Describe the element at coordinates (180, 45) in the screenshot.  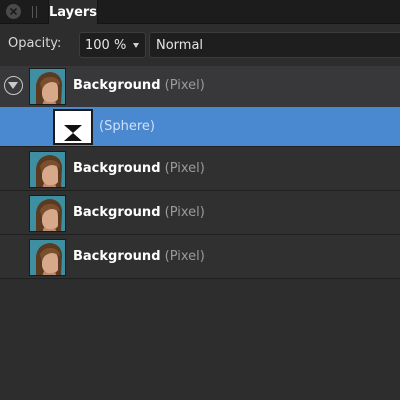
I see `blend-mode-value: Normal` at that location.